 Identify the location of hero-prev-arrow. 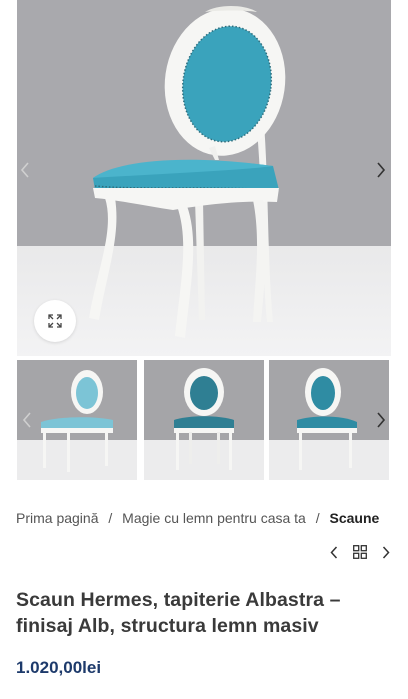
(26, 170).